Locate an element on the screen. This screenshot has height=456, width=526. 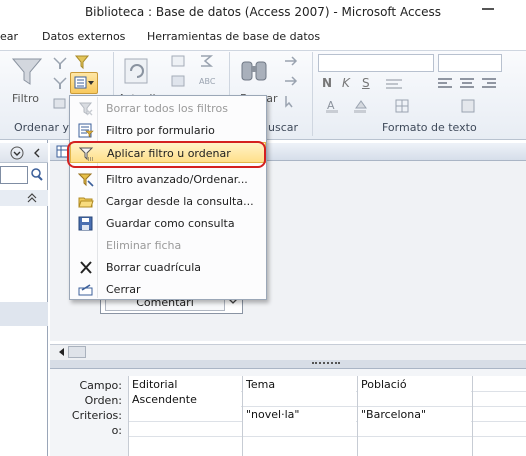
menu-item-close: Cerrar is located at coordinates (168, 289).